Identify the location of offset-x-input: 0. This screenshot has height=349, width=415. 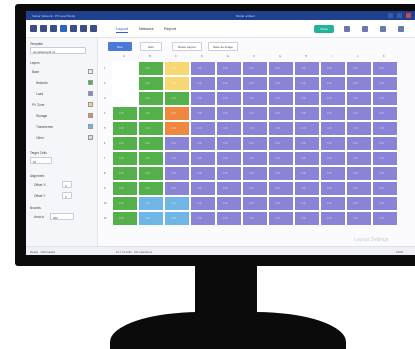
(67, 184).